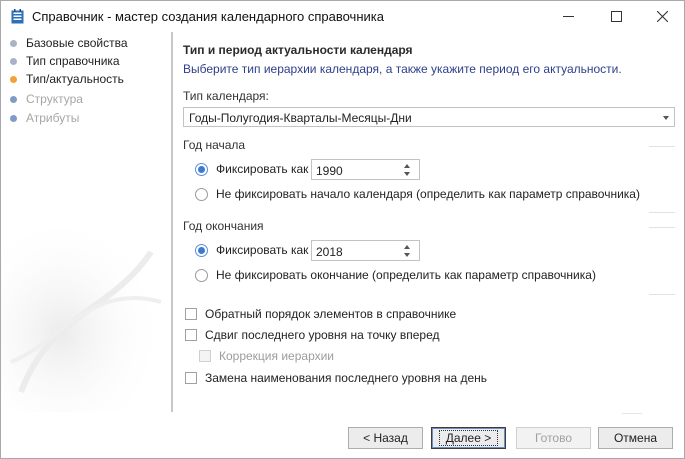  I want to click on nav-step-structure: Структура, so click(46, 99).